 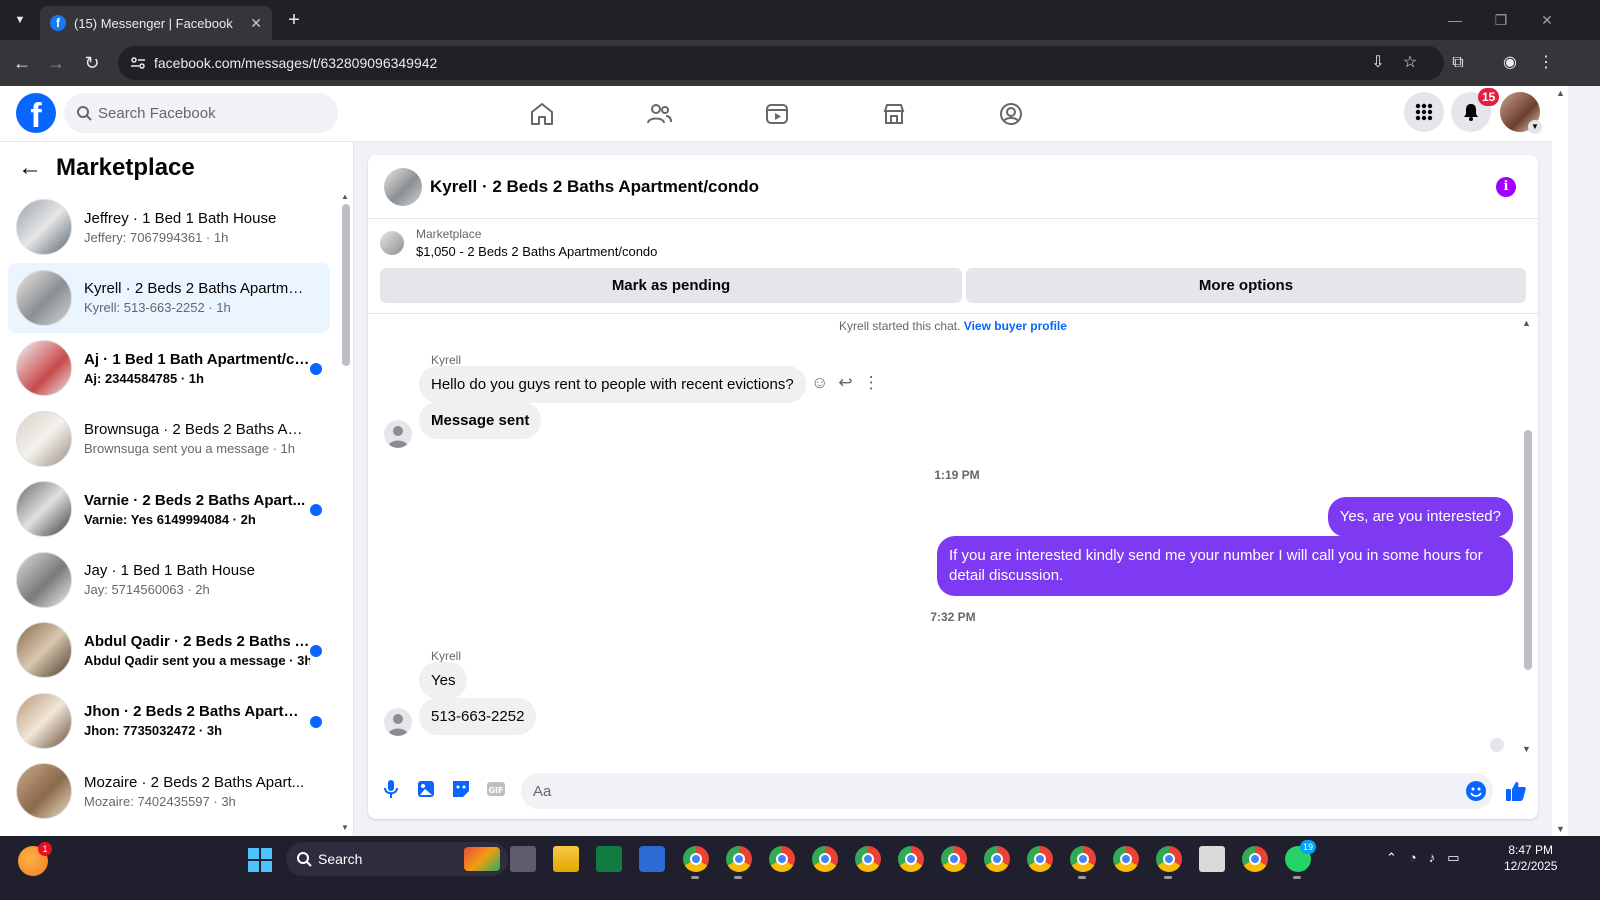 I want to click on windows-start-icon, so click(x=260, y=860).